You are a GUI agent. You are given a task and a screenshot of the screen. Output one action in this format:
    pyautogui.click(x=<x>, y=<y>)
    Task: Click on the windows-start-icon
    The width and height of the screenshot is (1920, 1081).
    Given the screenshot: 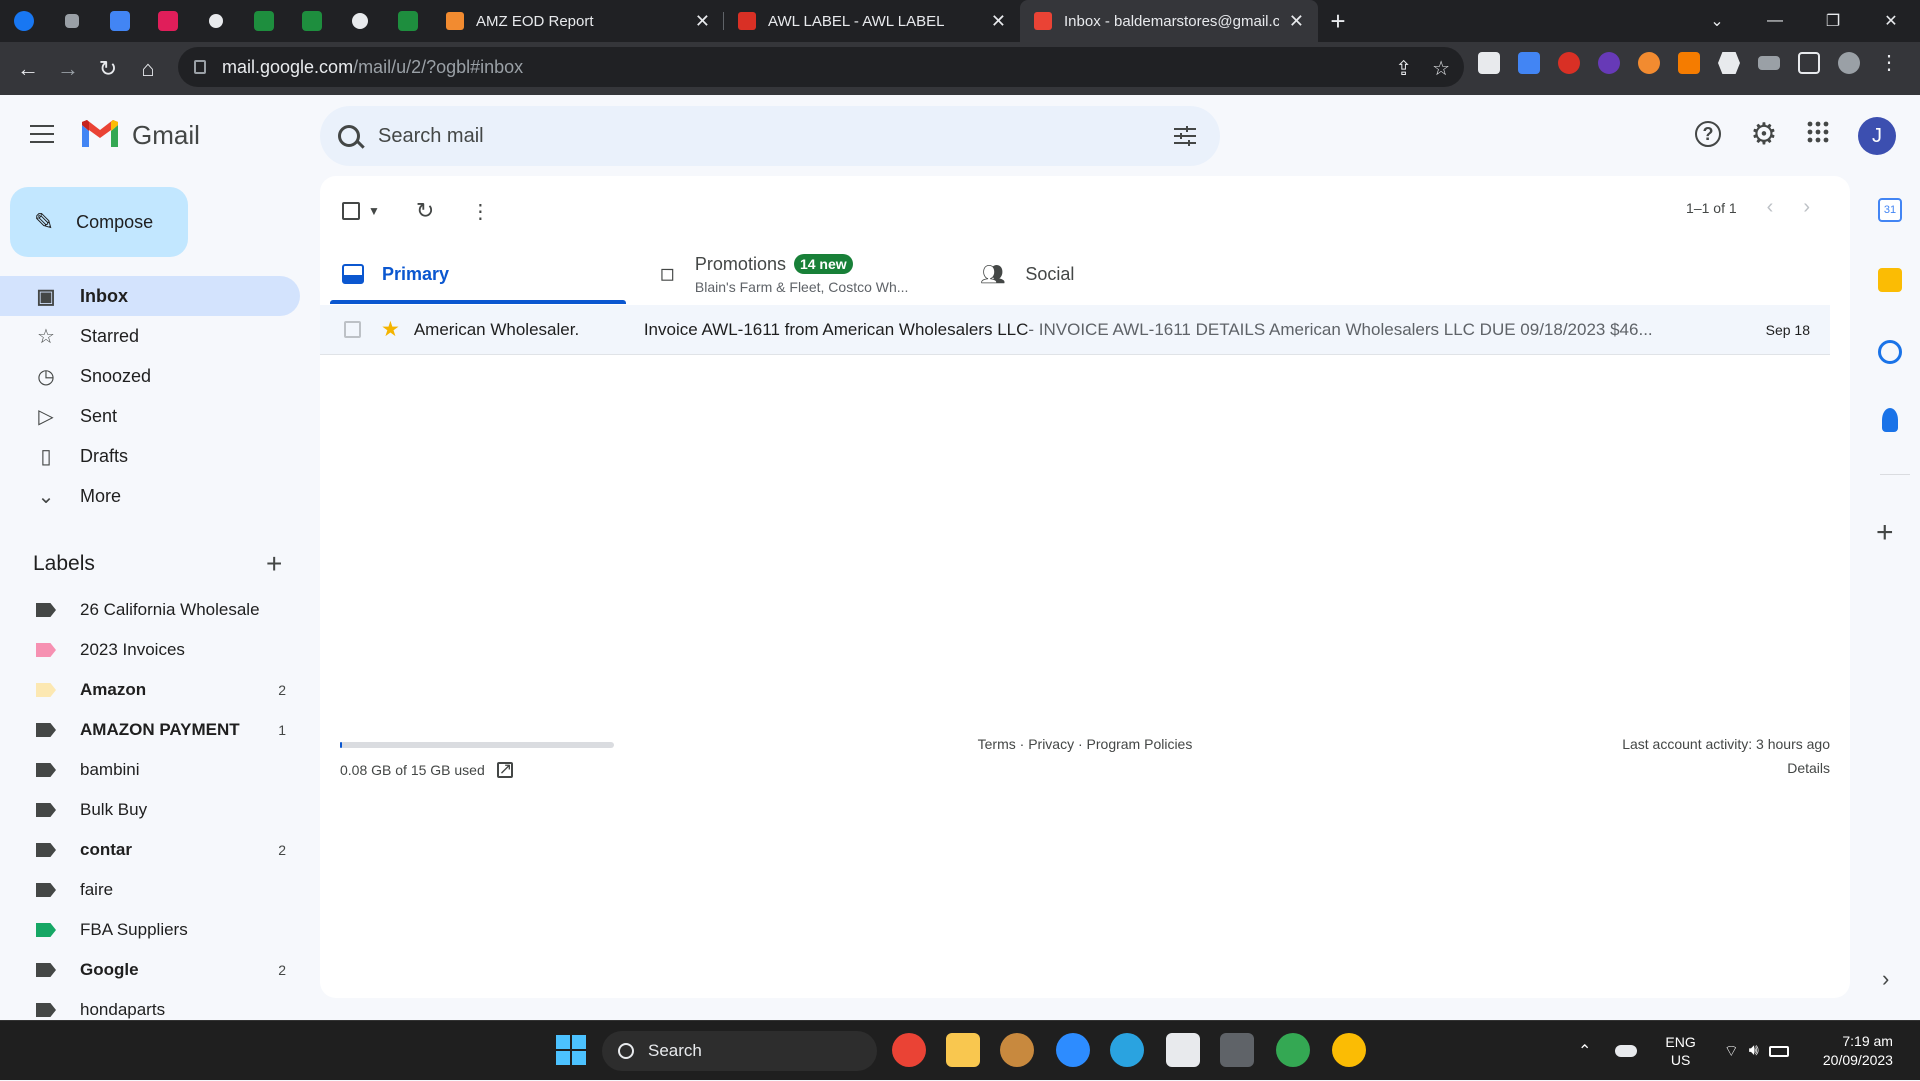 What is the action you would take?
    pyautogui.click(x=571, y=1050)
    